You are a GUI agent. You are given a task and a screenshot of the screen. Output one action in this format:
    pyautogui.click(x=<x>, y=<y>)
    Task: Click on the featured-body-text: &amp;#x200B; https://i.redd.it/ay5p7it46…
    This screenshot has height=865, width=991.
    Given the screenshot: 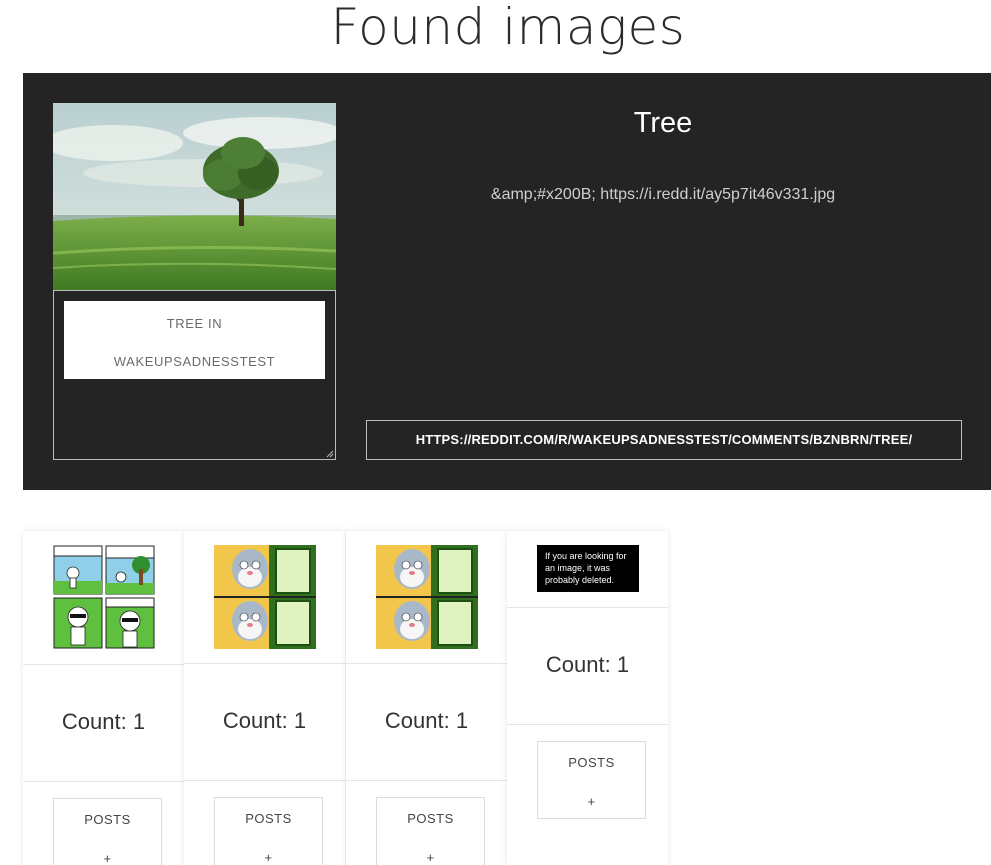 What is the action you would take?
    pyautogui.click(x=663, y=194)
    